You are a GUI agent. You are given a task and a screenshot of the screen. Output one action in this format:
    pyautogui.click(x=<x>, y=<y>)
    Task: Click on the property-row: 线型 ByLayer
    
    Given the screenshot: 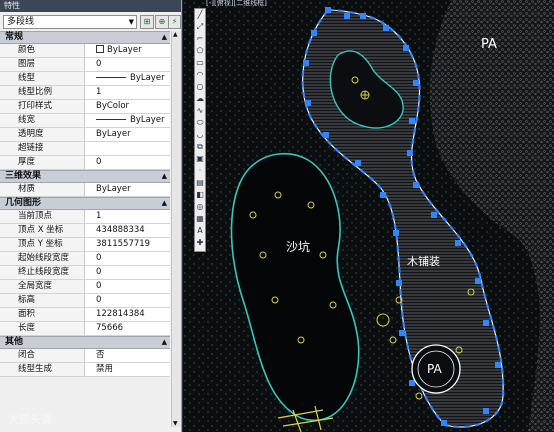 What is the action you would take?
    pyautogui.click(x=85, y=79)
    